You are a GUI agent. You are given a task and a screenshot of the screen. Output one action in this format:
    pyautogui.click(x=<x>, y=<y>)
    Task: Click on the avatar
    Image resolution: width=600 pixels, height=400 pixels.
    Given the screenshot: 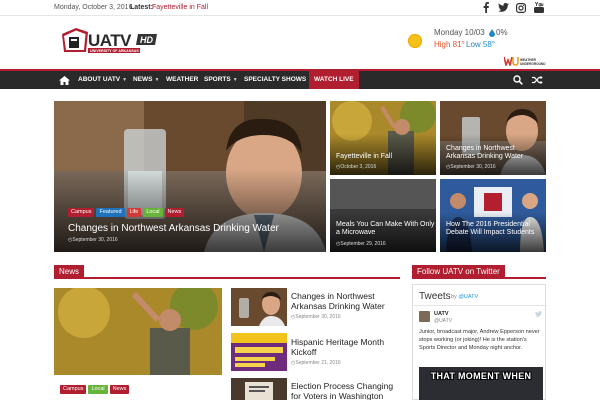 What is the action you would take?
    pyautogui.click(x=424, y=316)
    